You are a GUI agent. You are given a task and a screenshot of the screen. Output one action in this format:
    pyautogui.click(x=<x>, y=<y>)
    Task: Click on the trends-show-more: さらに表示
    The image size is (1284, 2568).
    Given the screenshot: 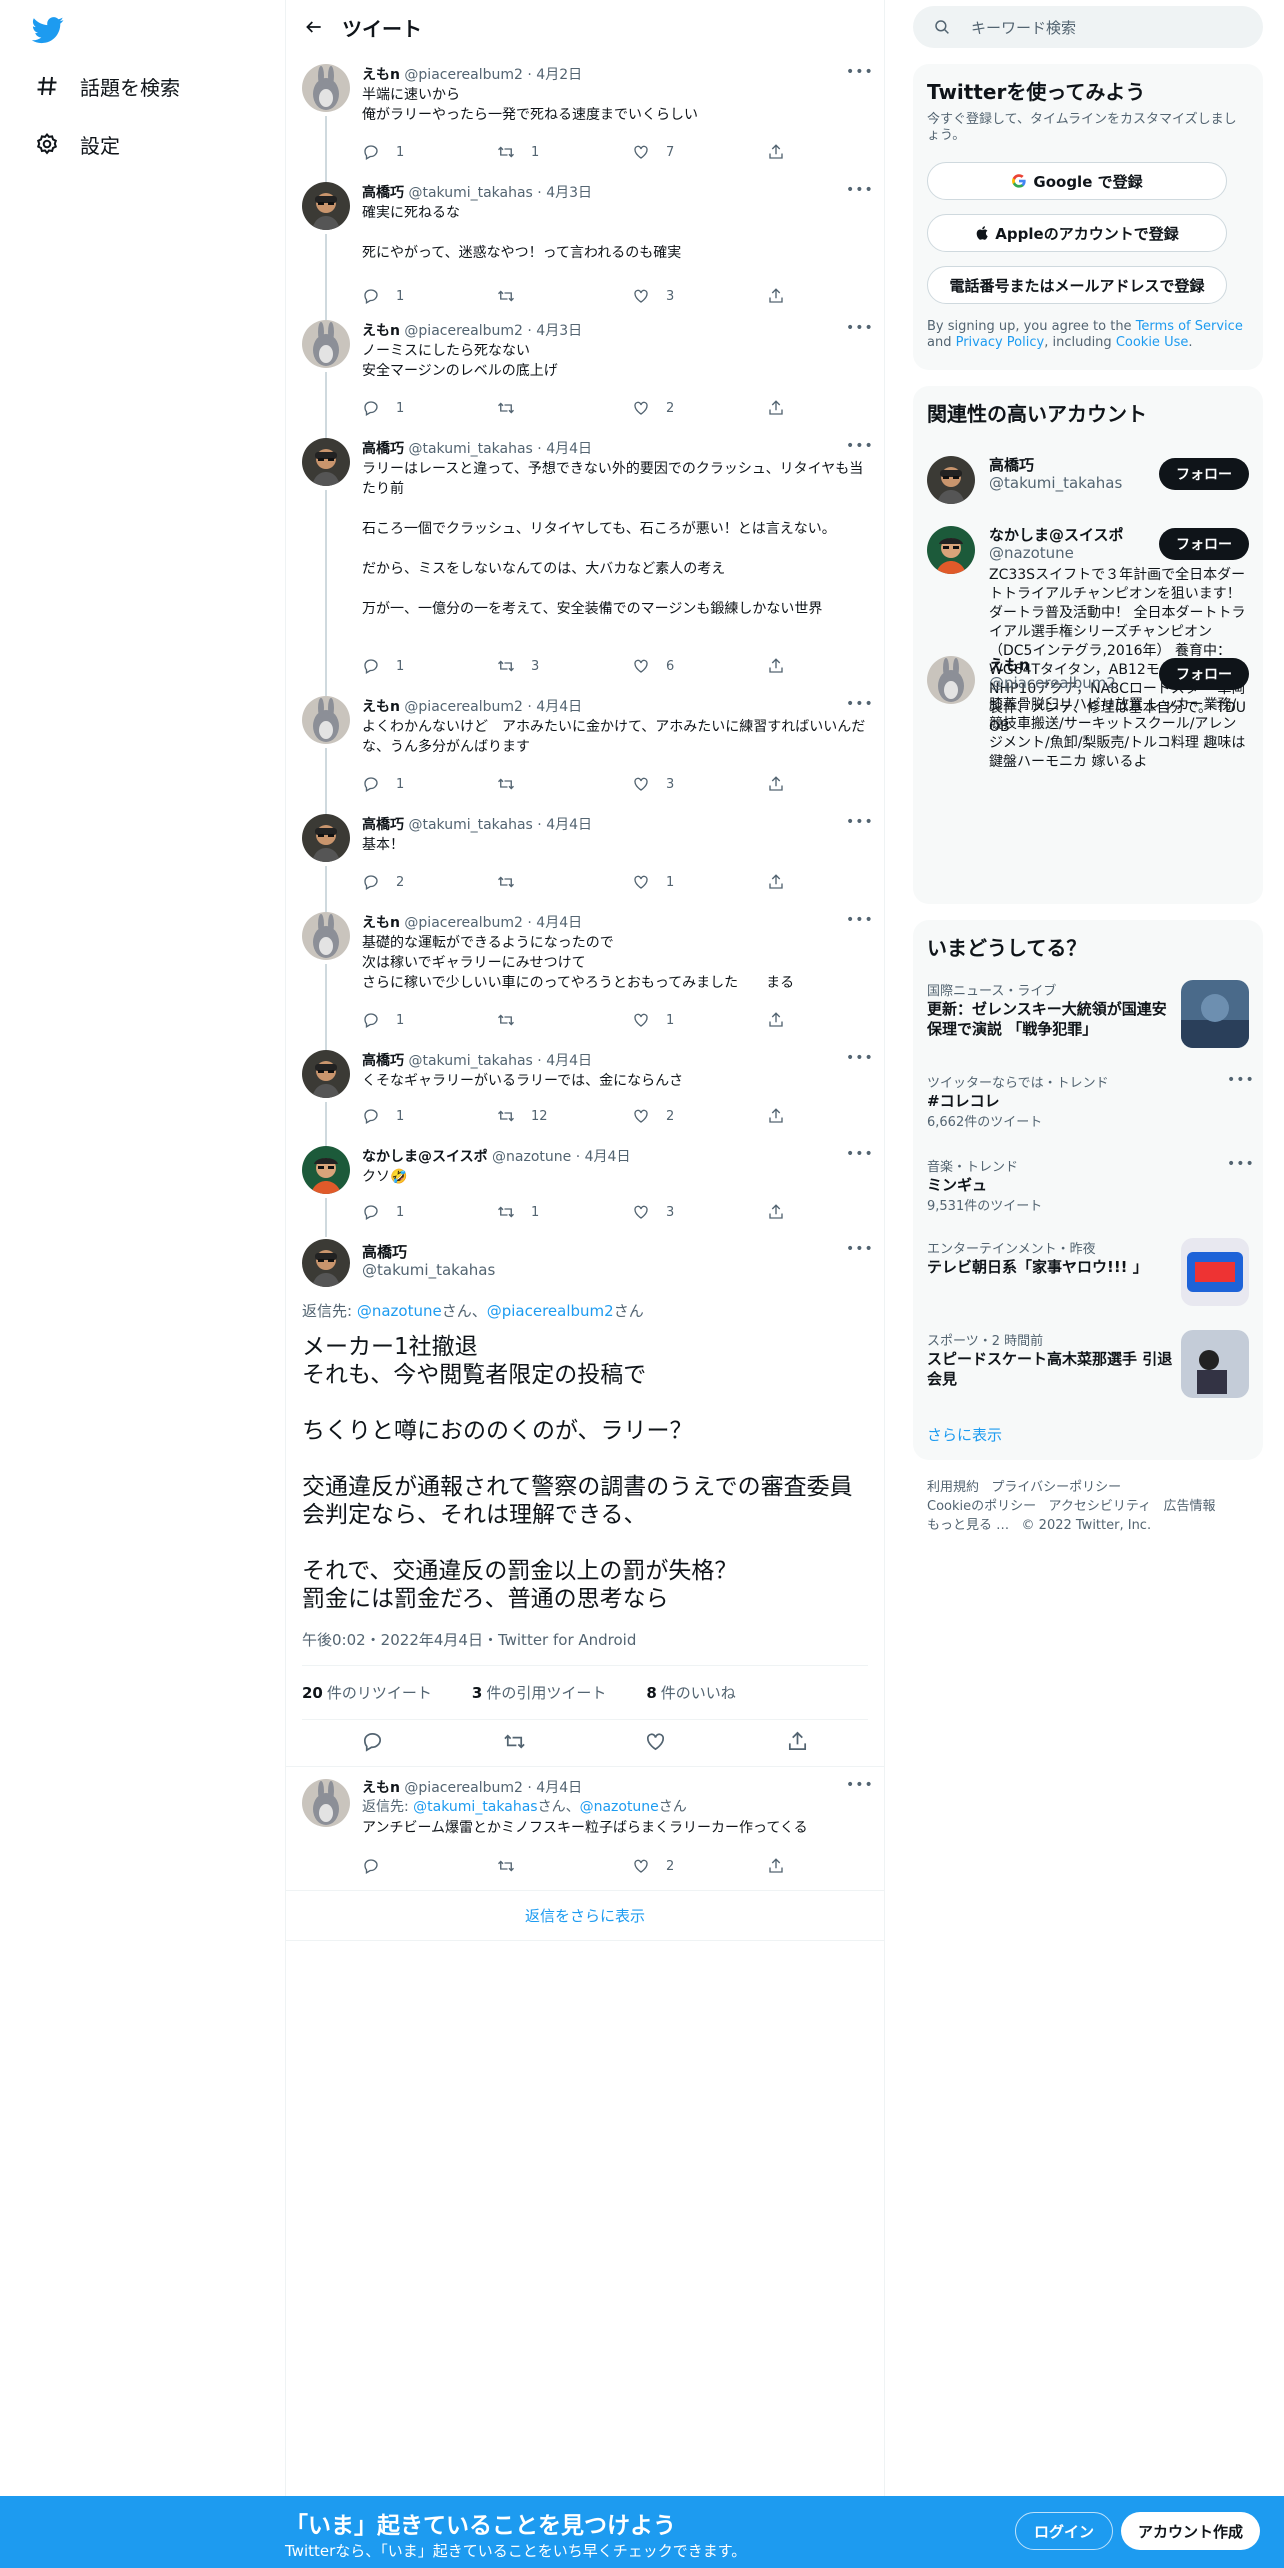 What is the action you would take?
    pyautogui.click(x=964, y=1434)
    